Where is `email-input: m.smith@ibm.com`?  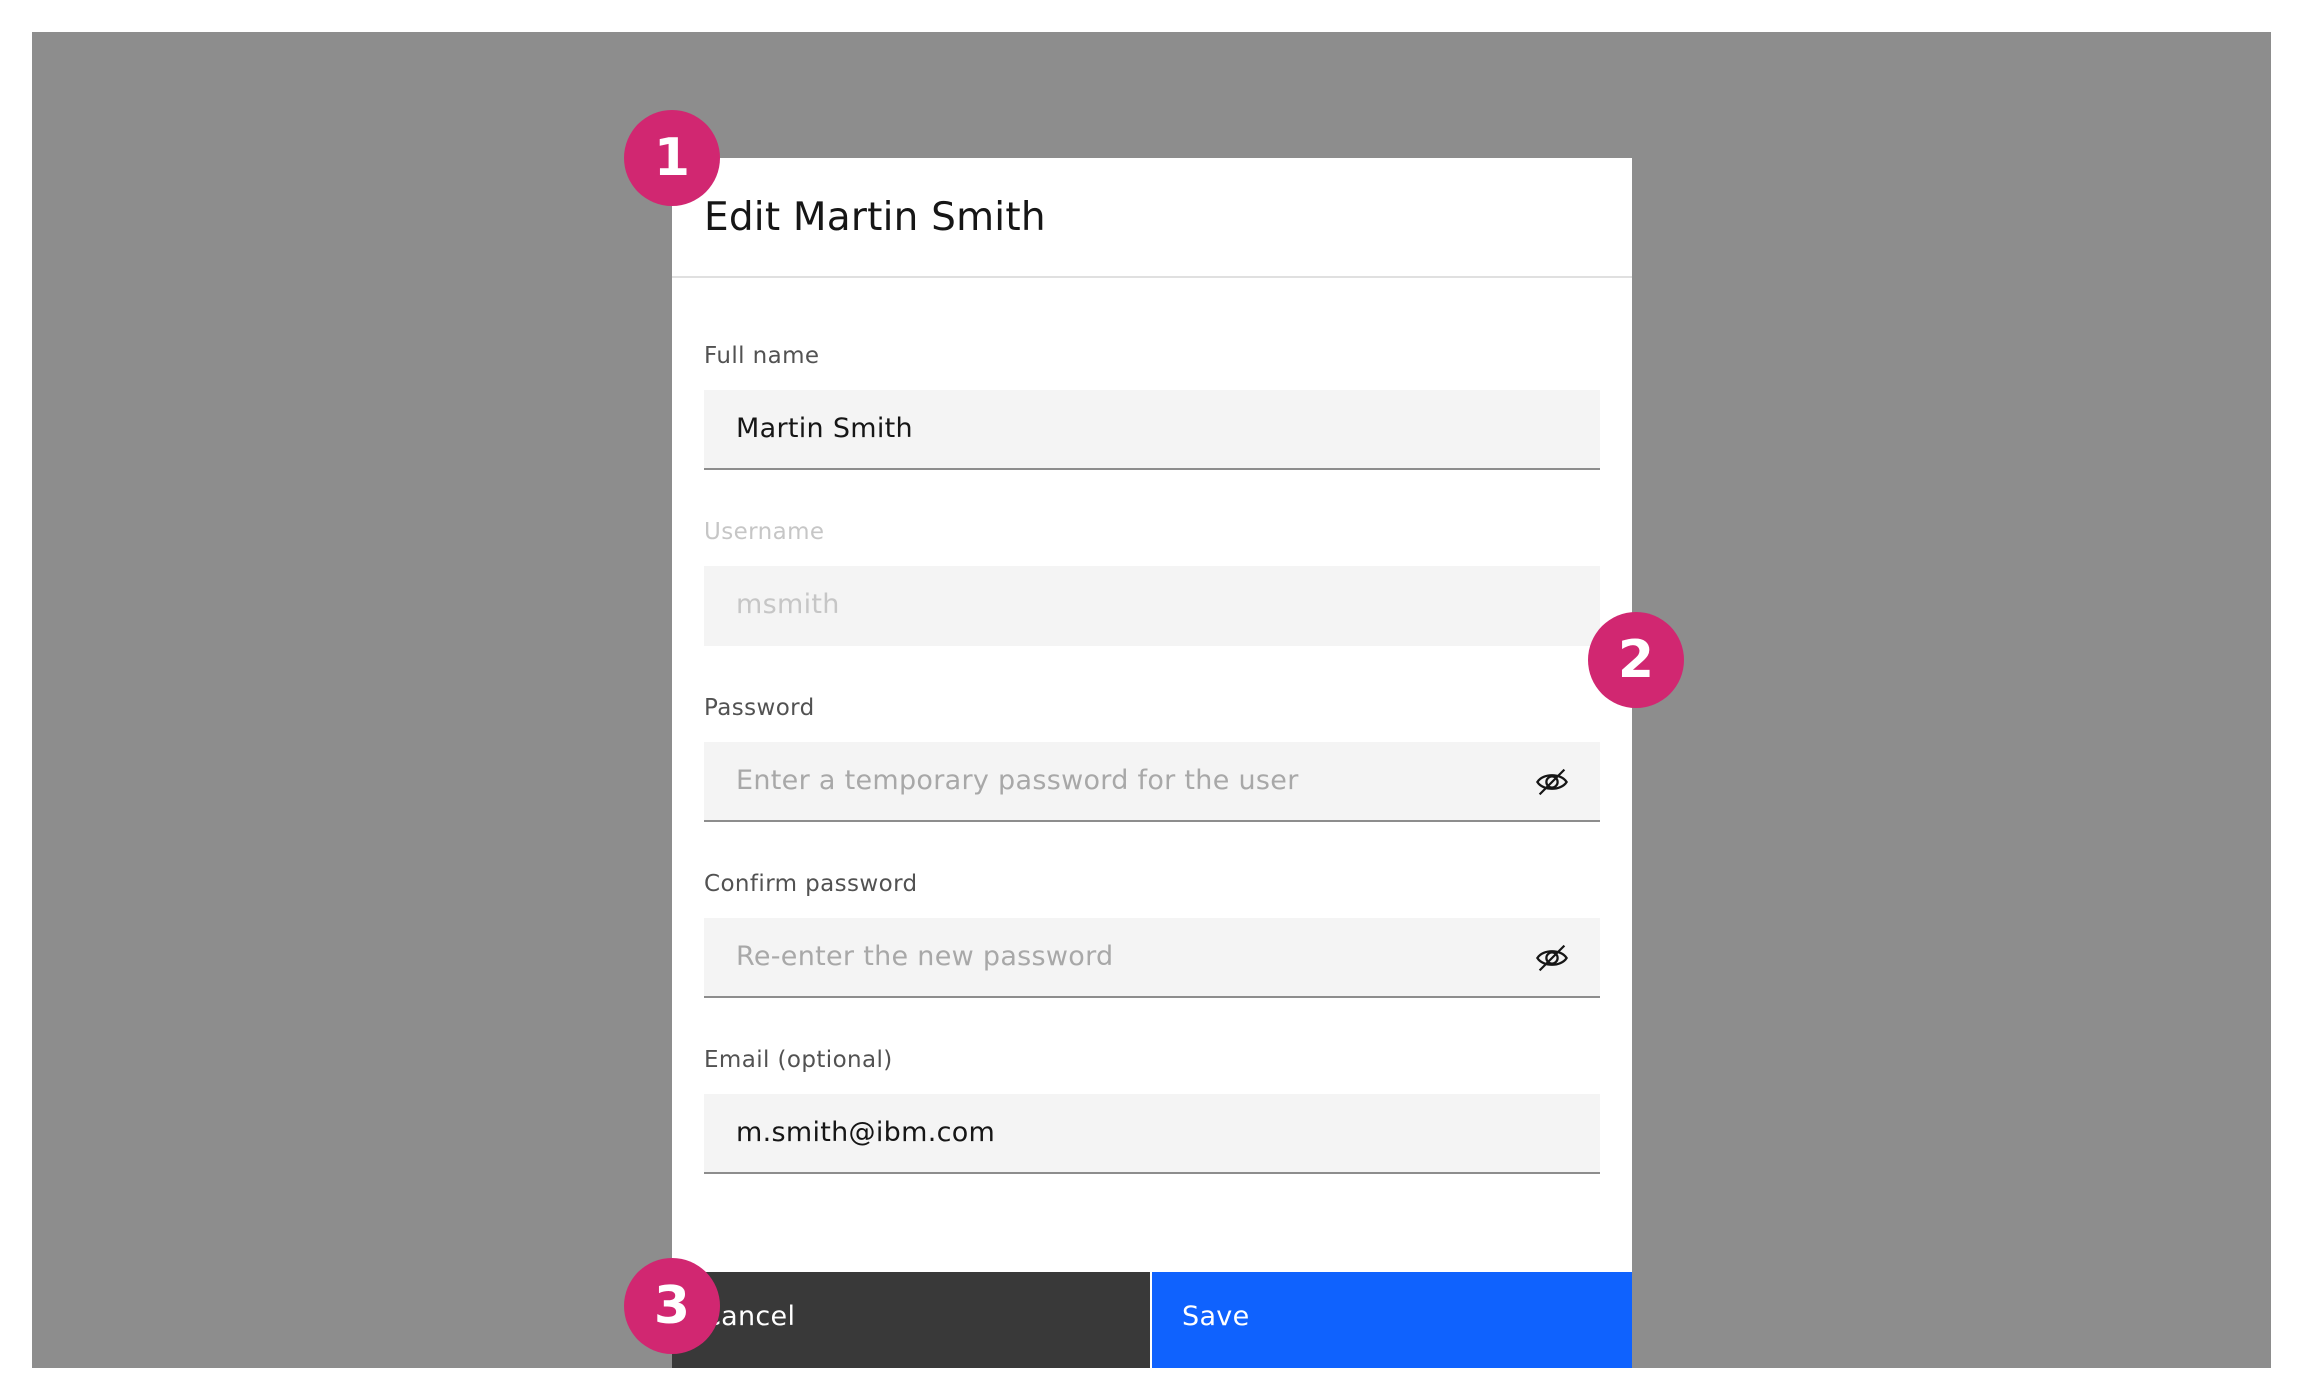 email-input: m.smith@ibm.com is located at coordinates (1152, 1134).